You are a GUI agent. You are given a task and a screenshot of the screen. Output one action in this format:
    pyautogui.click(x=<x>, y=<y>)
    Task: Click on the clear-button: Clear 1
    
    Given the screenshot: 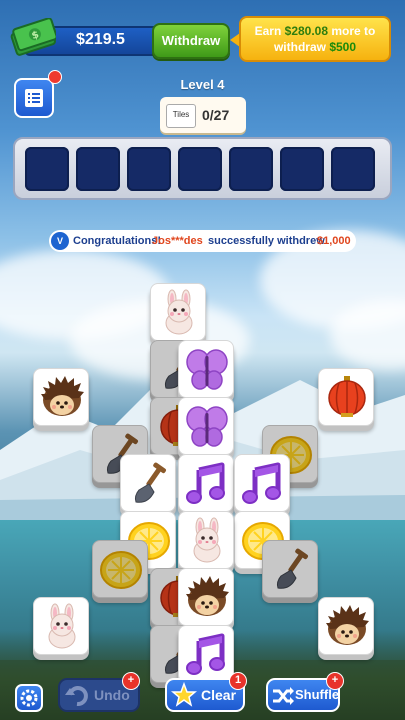 What is the action you would take?
    pyautogui.click(x=206, y=692)
    